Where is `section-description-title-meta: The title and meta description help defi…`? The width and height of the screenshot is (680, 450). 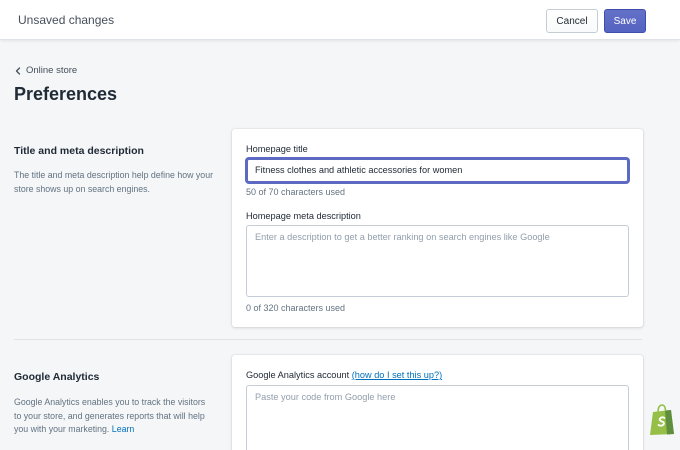 section-description-title-meta: The title and meta description help defi… is located at coordinates (114, 182).